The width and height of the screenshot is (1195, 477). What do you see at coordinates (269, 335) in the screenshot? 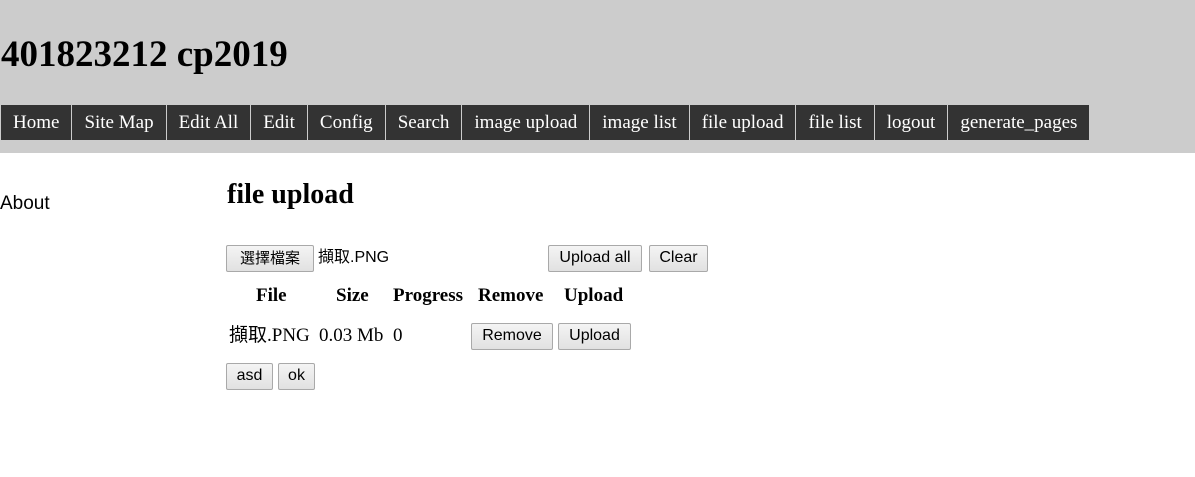
I see `row-file-name: 擷取.PNG` at bounding box center [269, 335].